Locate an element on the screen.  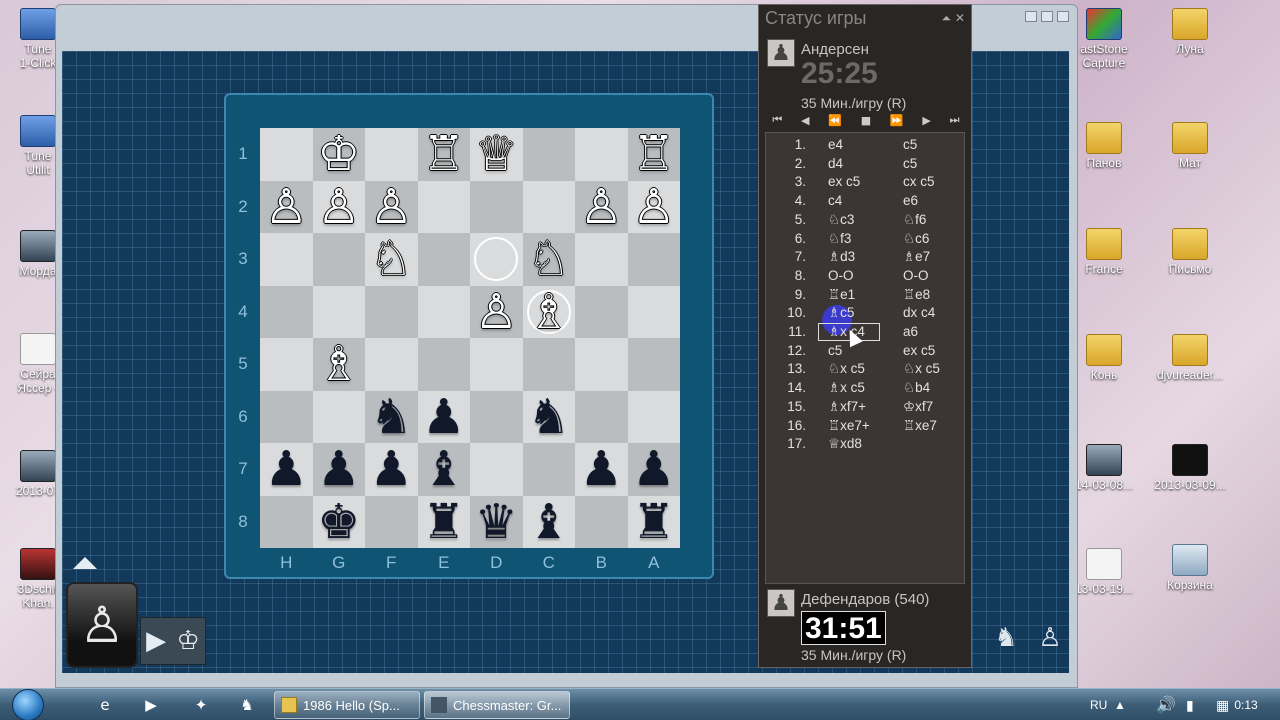
next-move-button: ▶ is located at coordinates (926, 120).